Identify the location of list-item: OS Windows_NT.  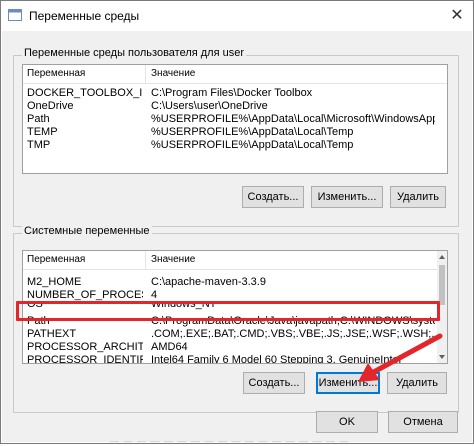
(230, 306).